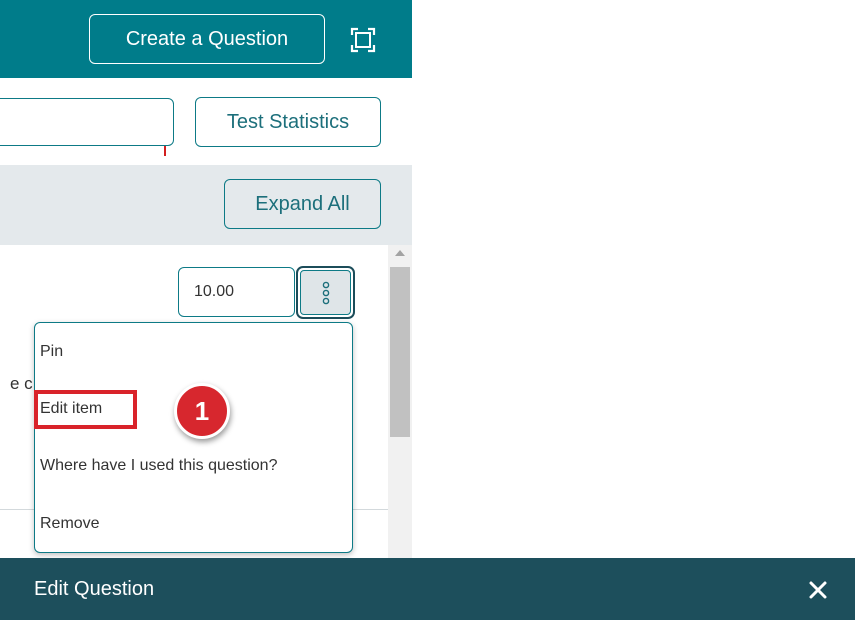  What do you see at coordinates (236, 292) in the screenshot?
I see `points-input: 10.00` at bounding box center [236, 292].